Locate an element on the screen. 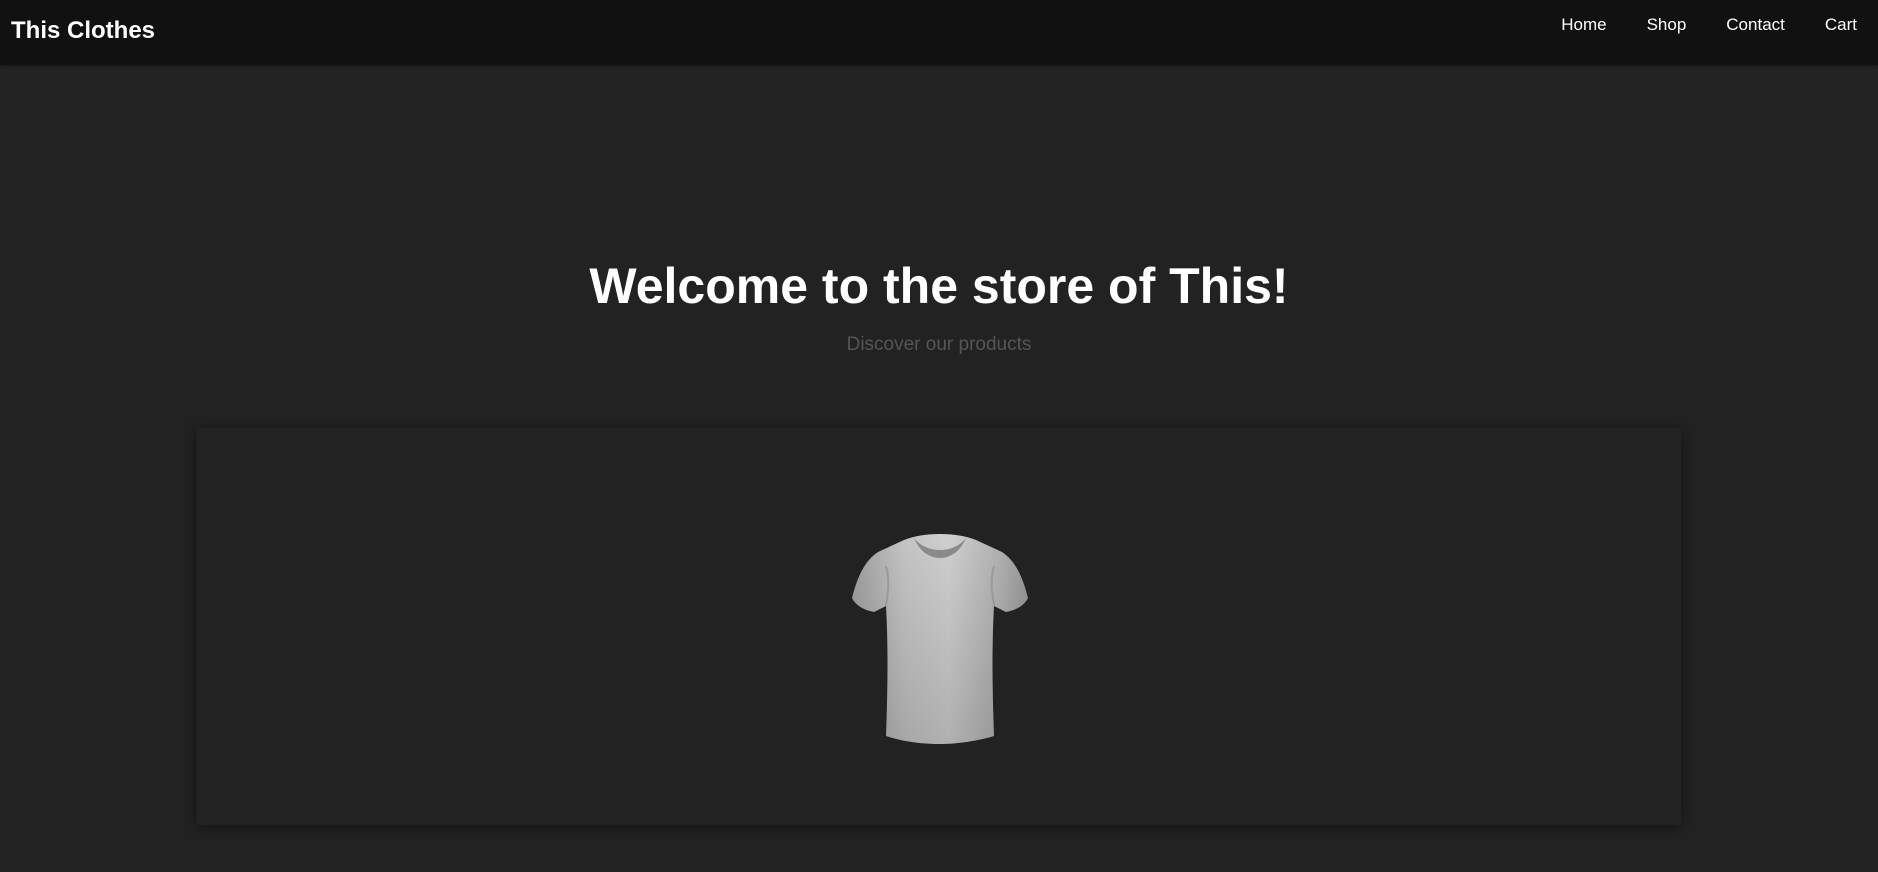  nav-link-home: Home is located at coordinates (1583, 25).